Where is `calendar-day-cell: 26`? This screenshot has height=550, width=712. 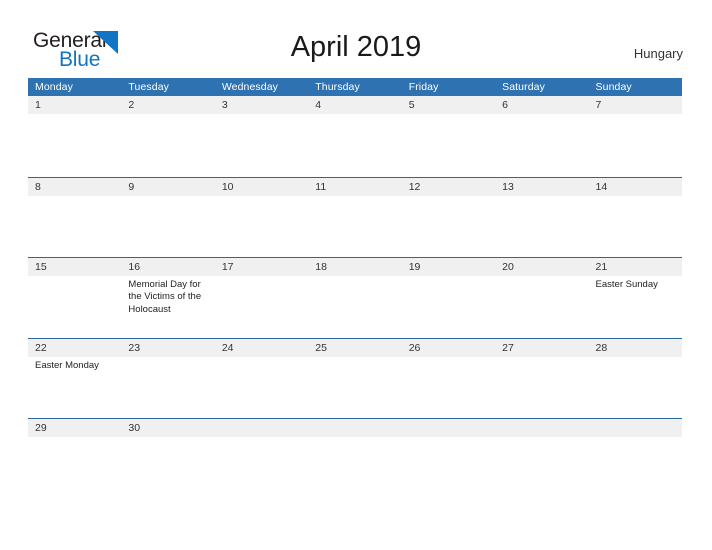 calendar-day-cell: 26 is located at coordinates (448, 379).